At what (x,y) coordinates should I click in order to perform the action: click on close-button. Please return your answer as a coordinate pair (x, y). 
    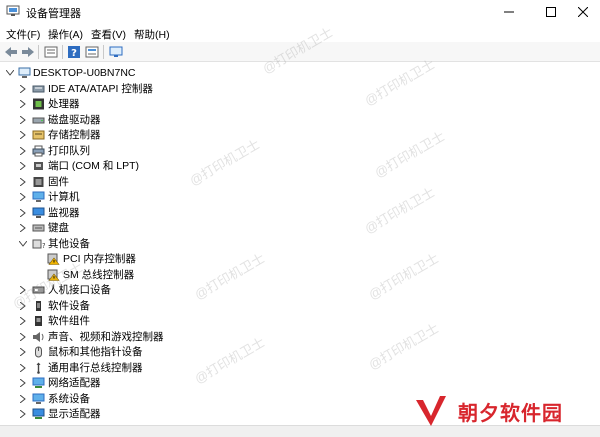
    Looking at the image, I should click on (583, 12).